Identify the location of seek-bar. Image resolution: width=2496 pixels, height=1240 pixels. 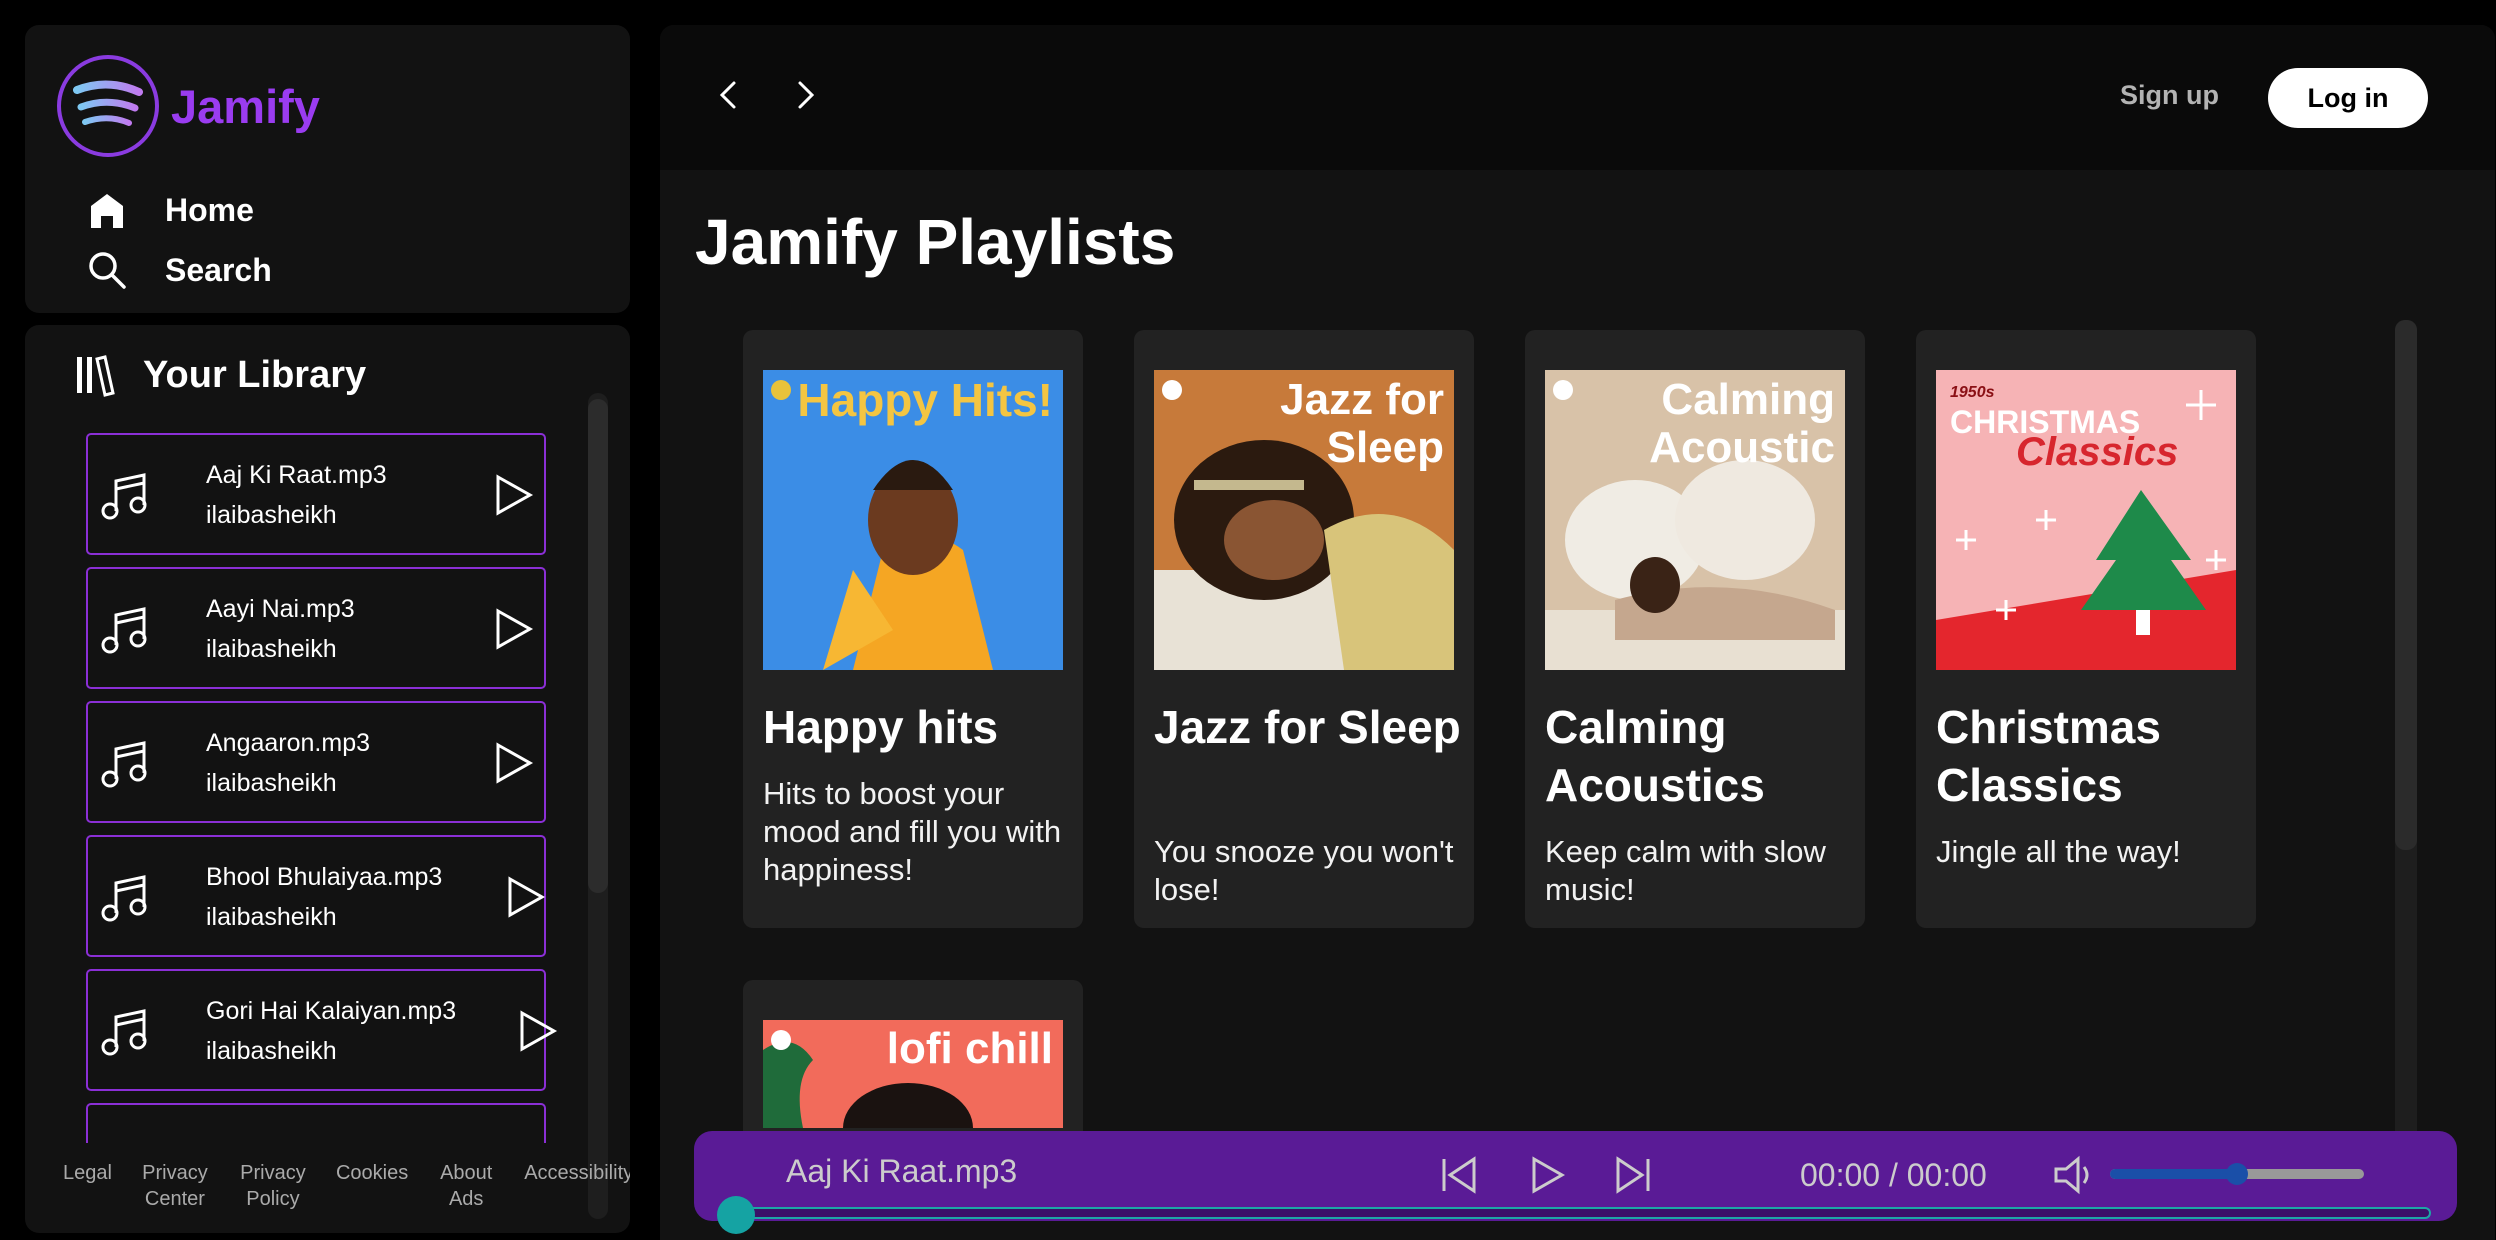
(1574, 1215).